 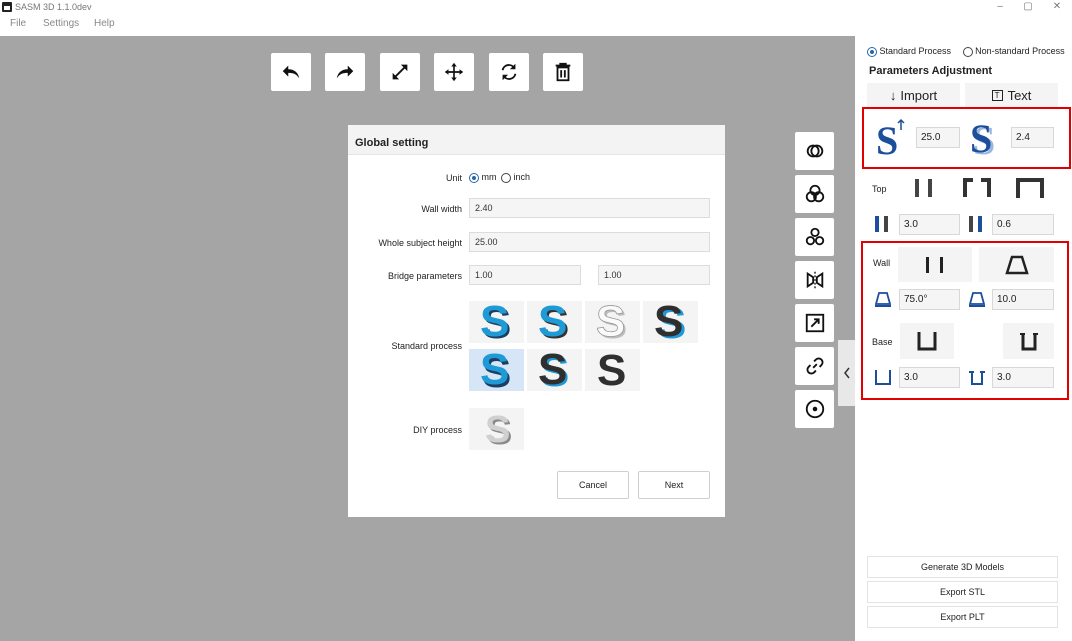 I want to click on undo-button, so click(x=291, y=72).